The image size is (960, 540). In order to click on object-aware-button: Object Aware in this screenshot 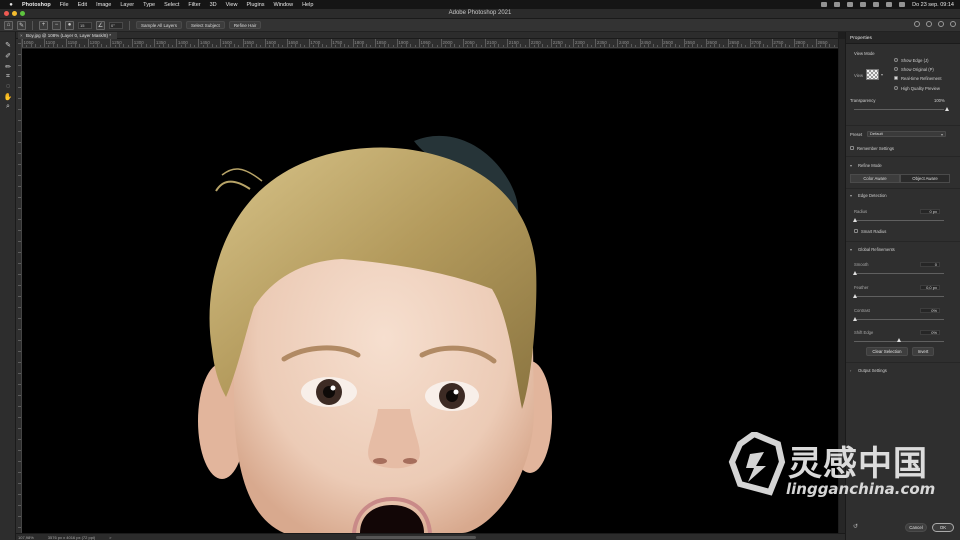, I will do `click(925, 178)`.